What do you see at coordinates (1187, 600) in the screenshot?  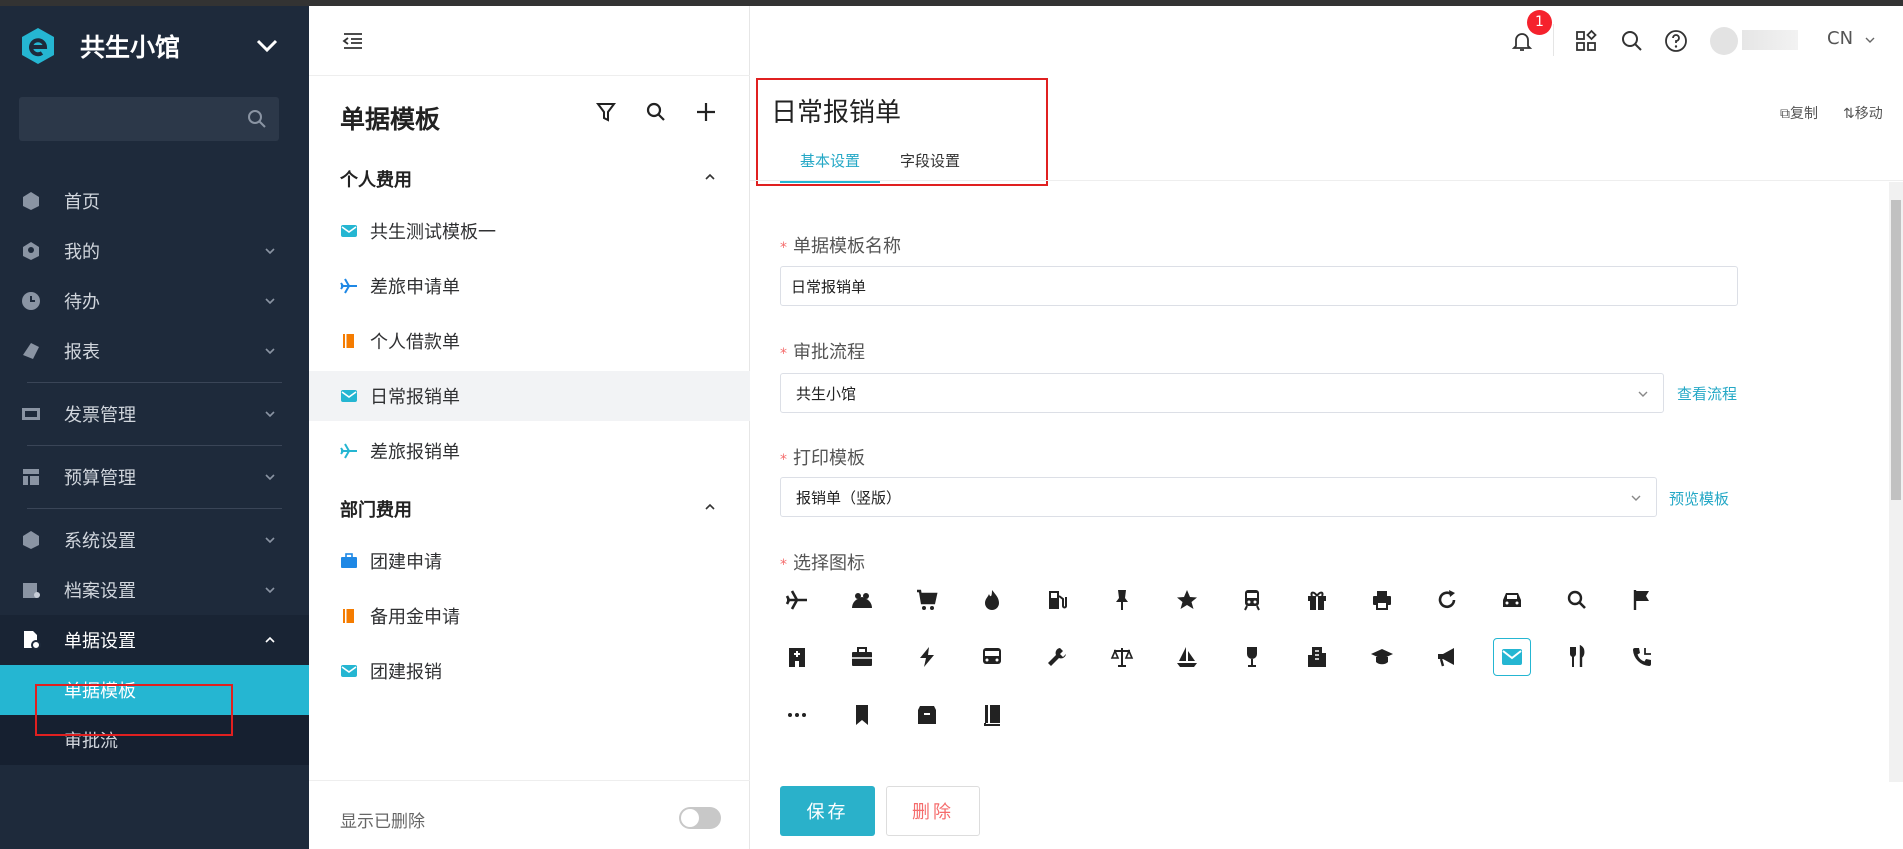 I see `icon-option-star` at bounding box center [1187, 600].